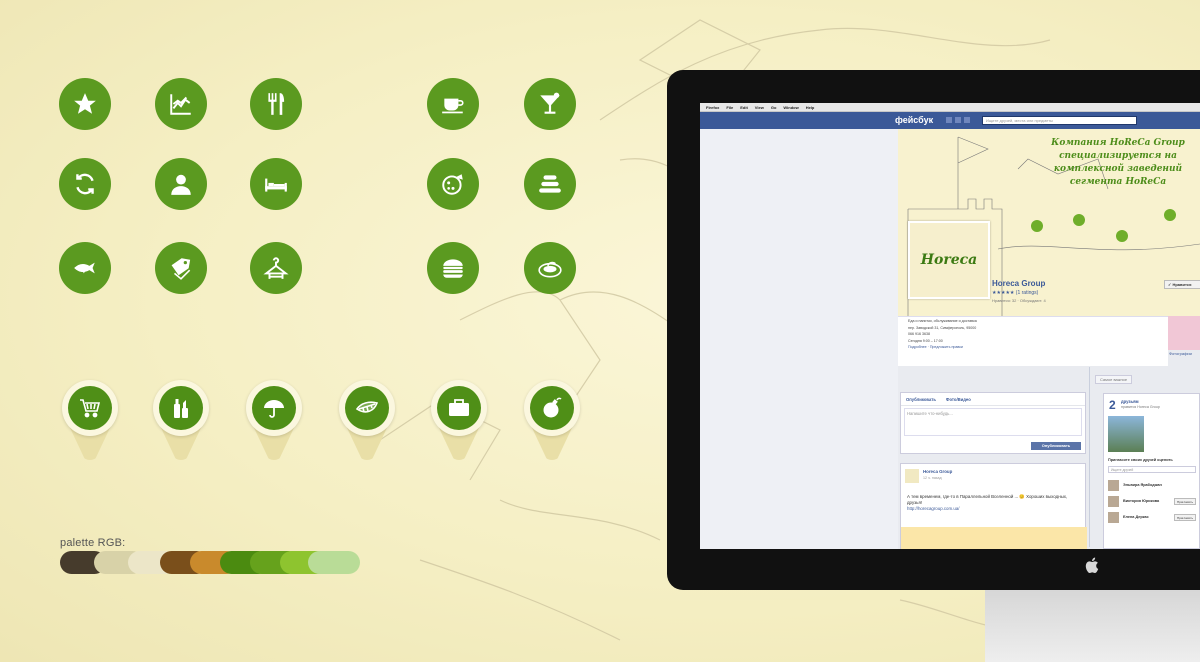 This screenshot has height=662, width=1200. Describe the element at coordinates (552, 408) in the screenshot. I see `bomb-icon` at that location.